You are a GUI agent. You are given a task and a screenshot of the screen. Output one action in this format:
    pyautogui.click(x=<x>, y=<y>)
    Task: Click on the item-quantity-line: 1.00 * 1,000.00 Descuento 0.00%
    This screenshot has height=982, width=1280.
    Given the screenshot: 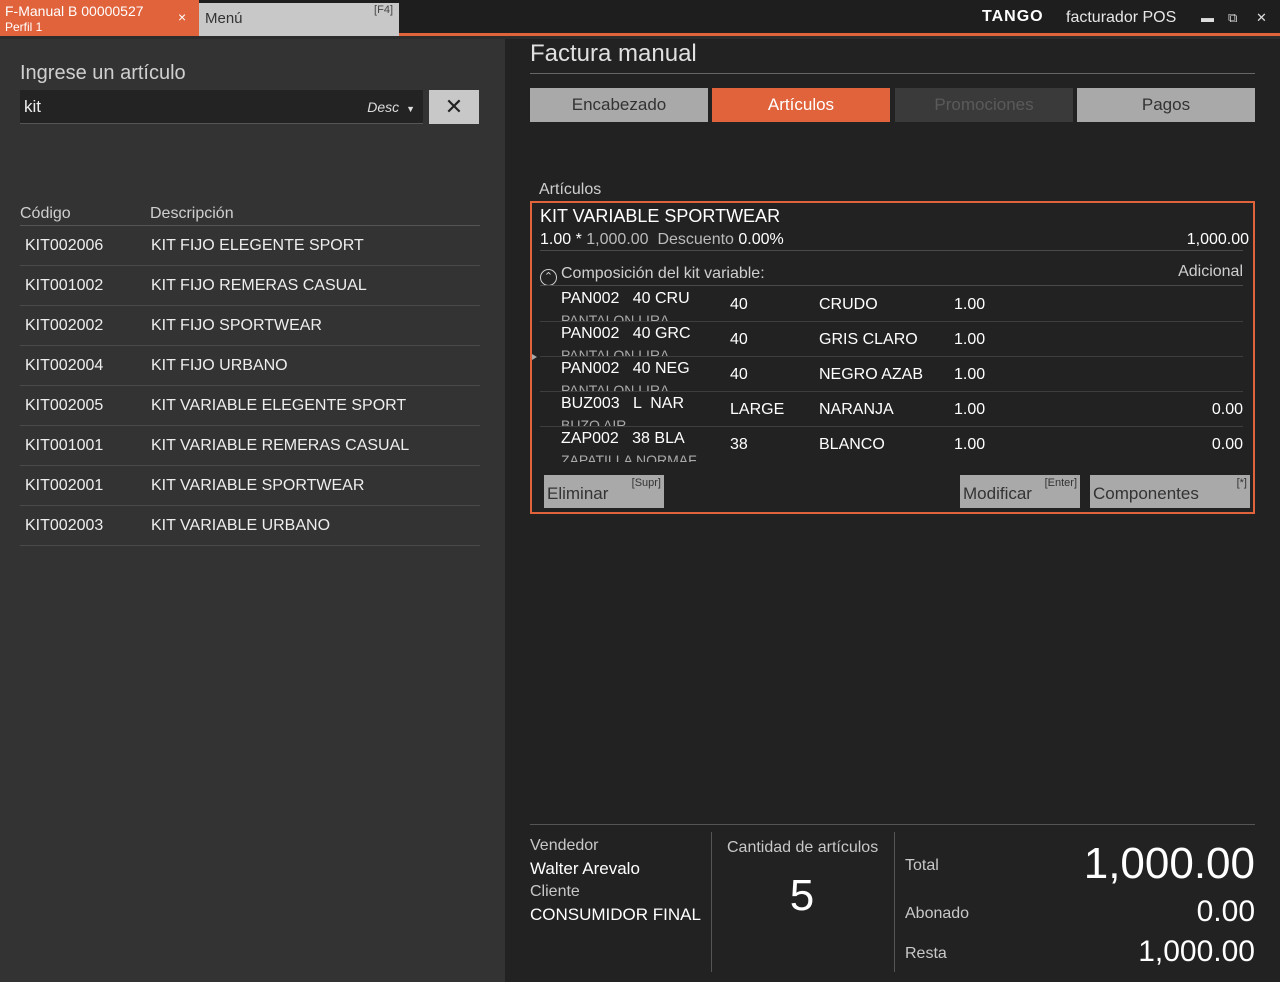 What is the action you would take?
    pyautogui.click(x=662, y=240)
    